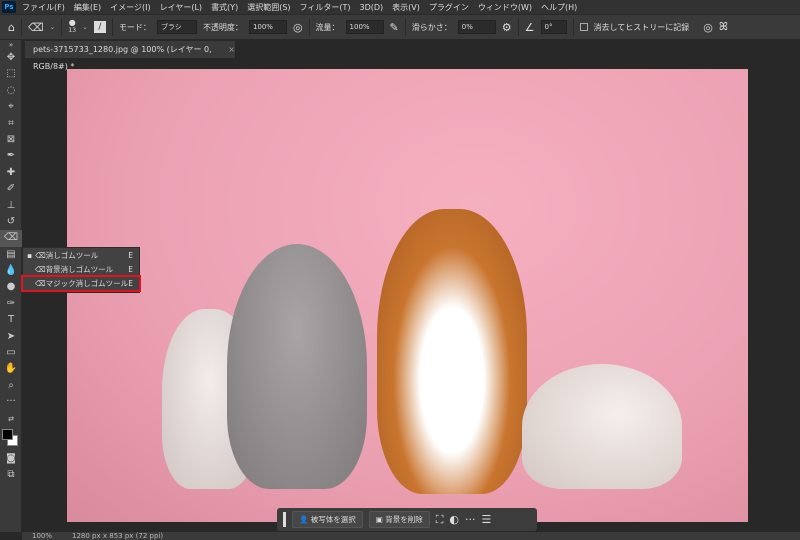 The height and width of the screenshot is (540, 800). Describe the element at coordinates (11, 369) in the screenshot. I see `hand-tool-icon: ✋` at that location.